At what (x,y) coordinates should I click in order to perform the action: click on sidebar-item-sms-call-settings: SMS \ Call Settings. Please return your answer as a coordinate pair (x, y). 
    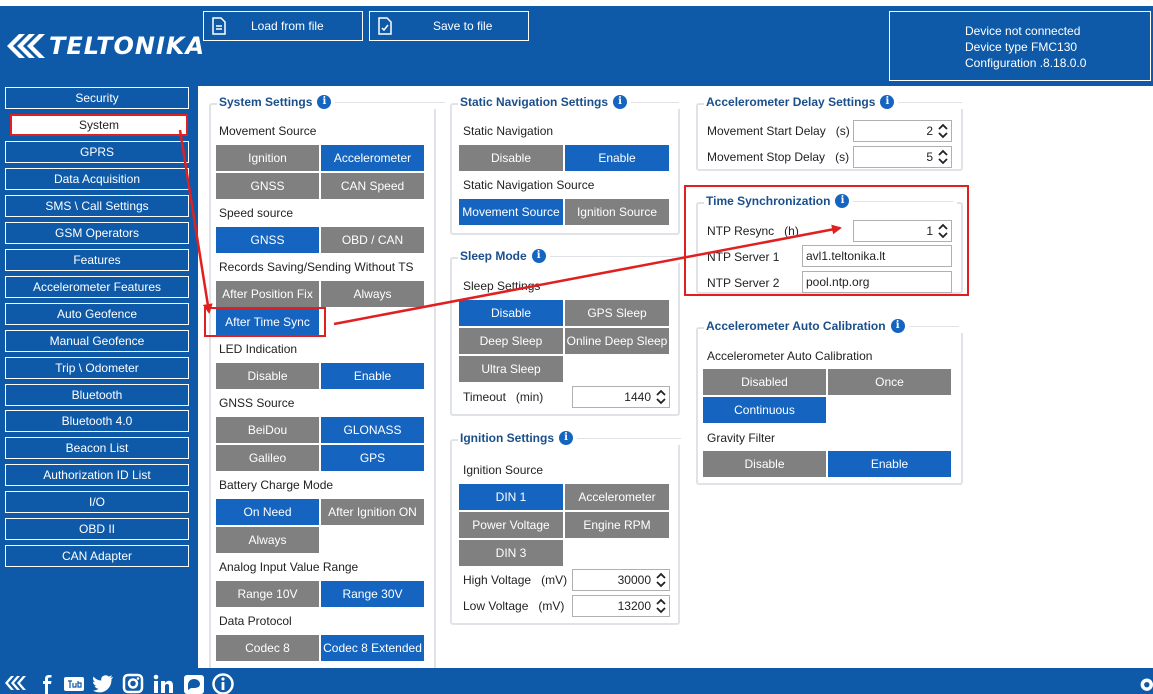
    Looking at the image, I should click on (97, 206).